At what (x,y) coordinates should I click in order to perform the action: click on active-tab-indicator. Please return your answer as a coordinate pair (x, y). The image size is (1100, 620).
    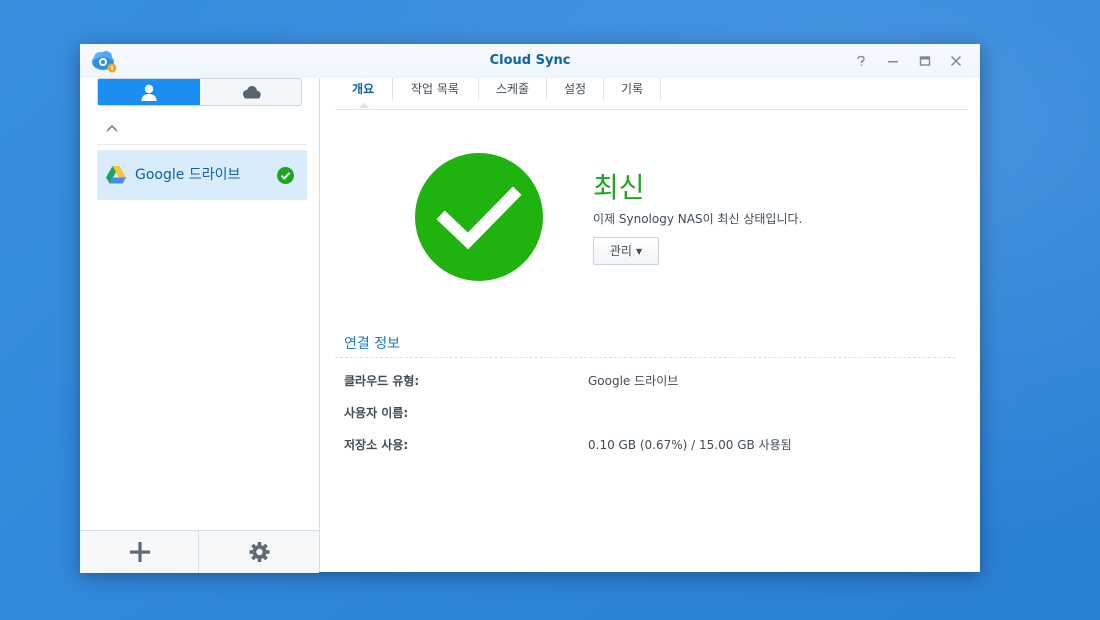
    Looking at the image, I should click on (364, 105).